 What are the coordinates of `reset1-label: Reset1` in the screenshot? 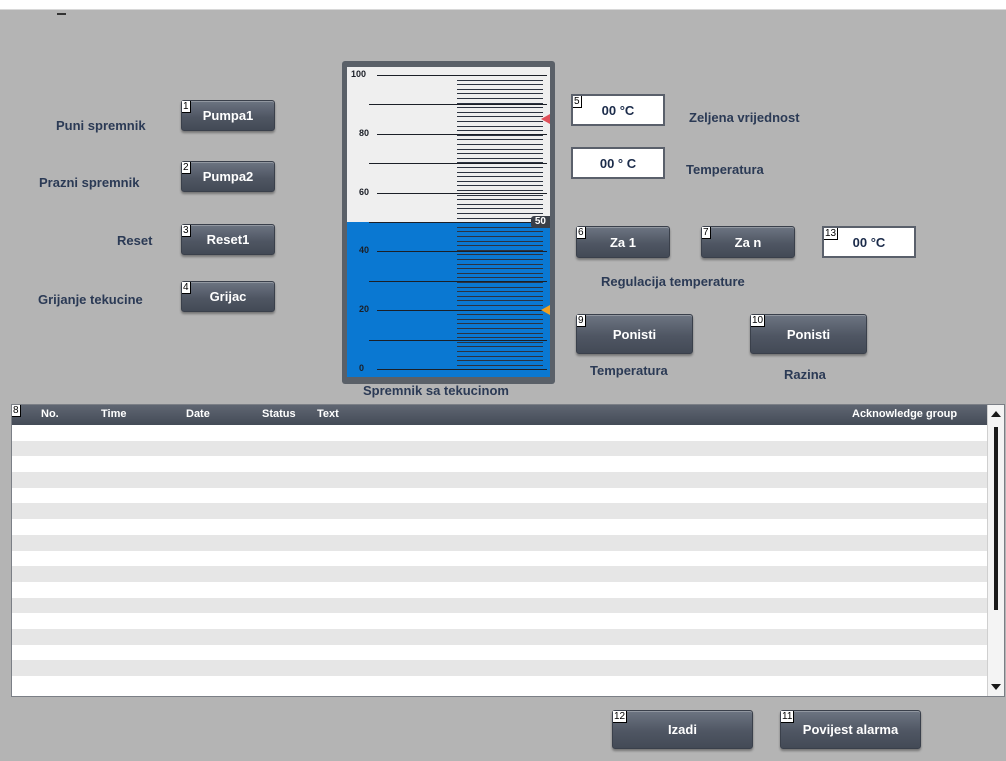 It's located at (228, 239).